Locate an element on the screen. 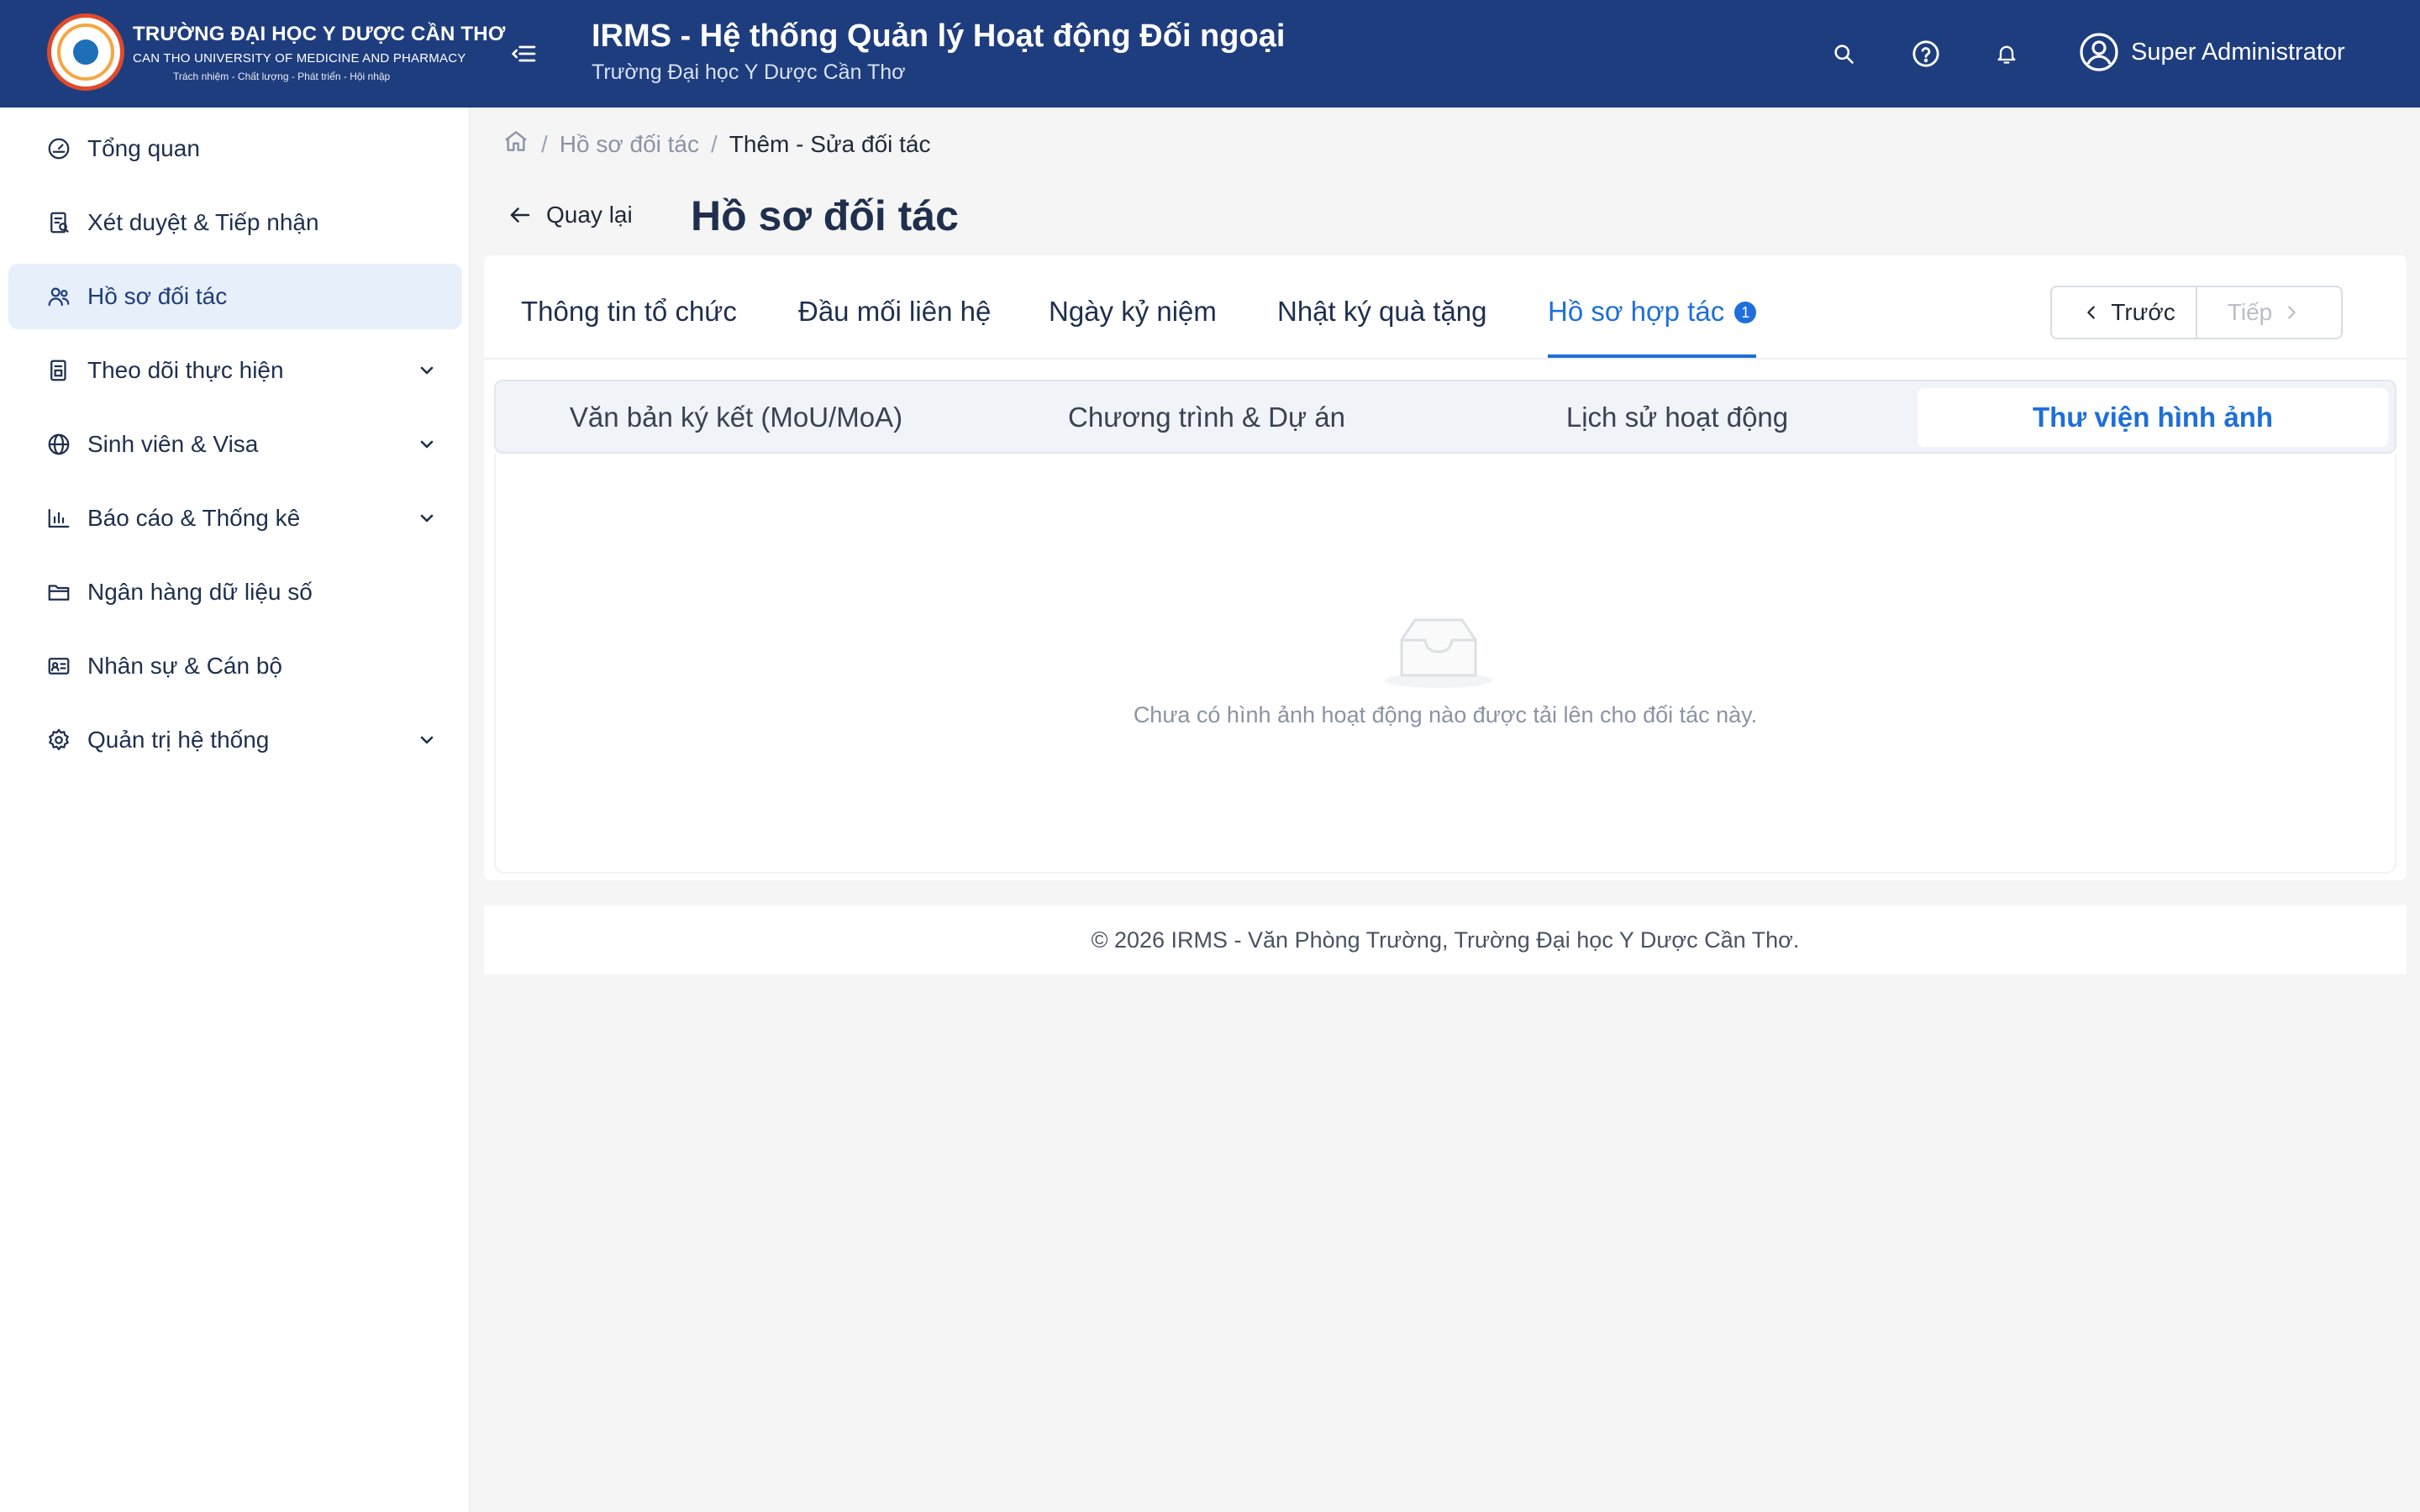 This screenshot has height=1512, width=2420. breadcrumb-home is located at coordinates (515, 144).